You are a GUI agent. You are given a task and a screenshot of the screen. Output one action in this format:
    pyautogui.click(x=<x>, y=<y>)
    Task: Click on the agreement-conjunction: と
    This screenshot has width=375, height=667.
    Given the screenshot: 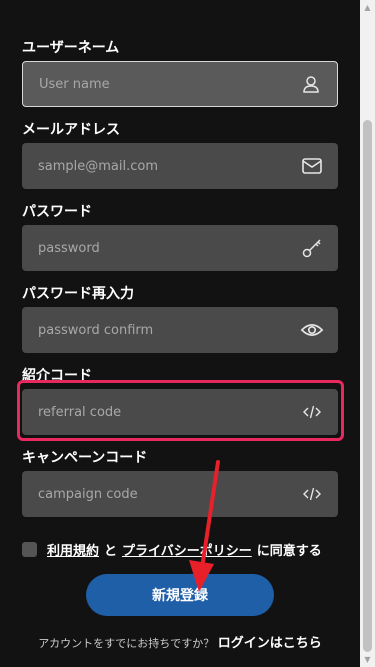 What is the action you would take?
    pyautogui.click(x=111, y=551)
    